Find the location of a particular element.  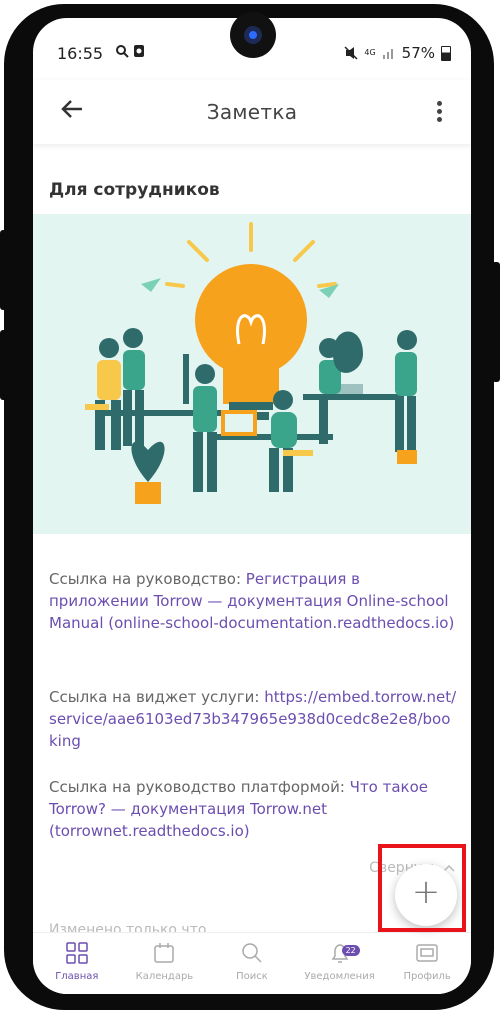

nav-label: Поиск is located at coordinates (252, 976).